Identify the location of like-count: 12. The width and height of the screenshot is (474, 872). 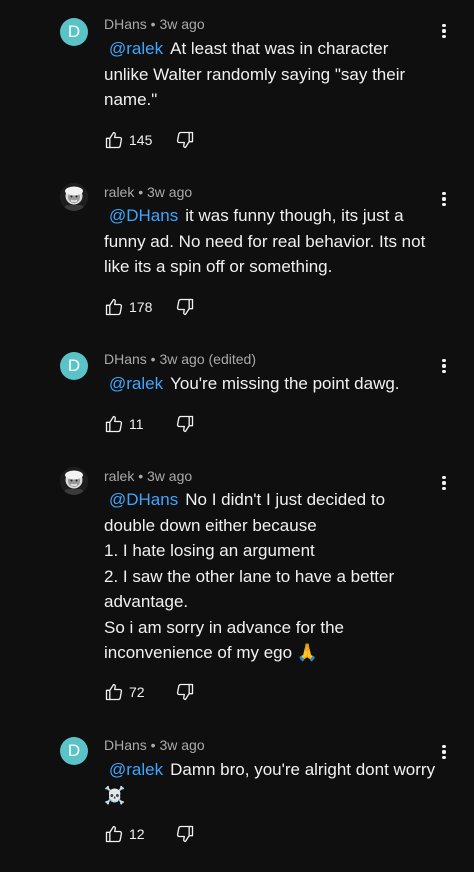
(137, 834).